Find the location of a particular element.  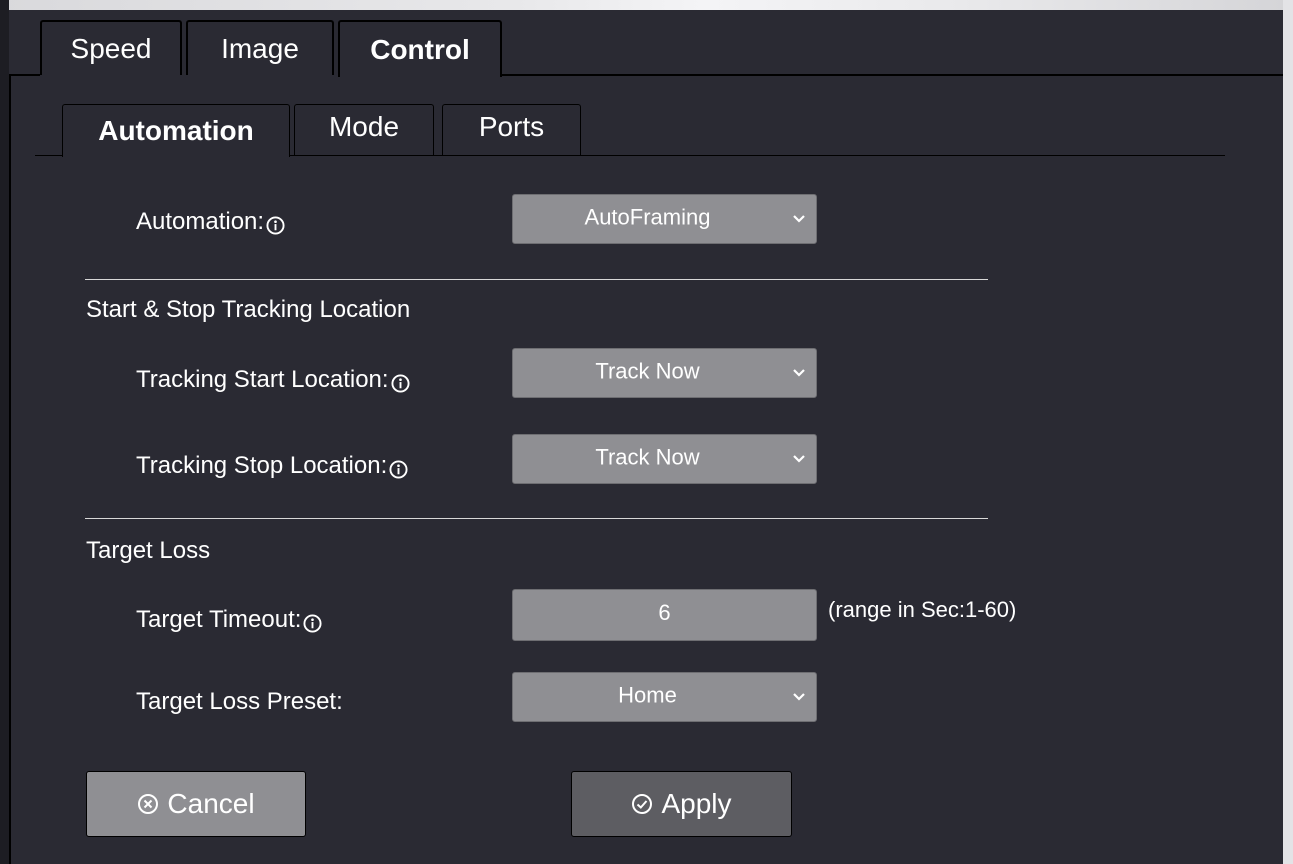

tracking-start-label: Tracking Start Location: is located at coordinates (273, 380).